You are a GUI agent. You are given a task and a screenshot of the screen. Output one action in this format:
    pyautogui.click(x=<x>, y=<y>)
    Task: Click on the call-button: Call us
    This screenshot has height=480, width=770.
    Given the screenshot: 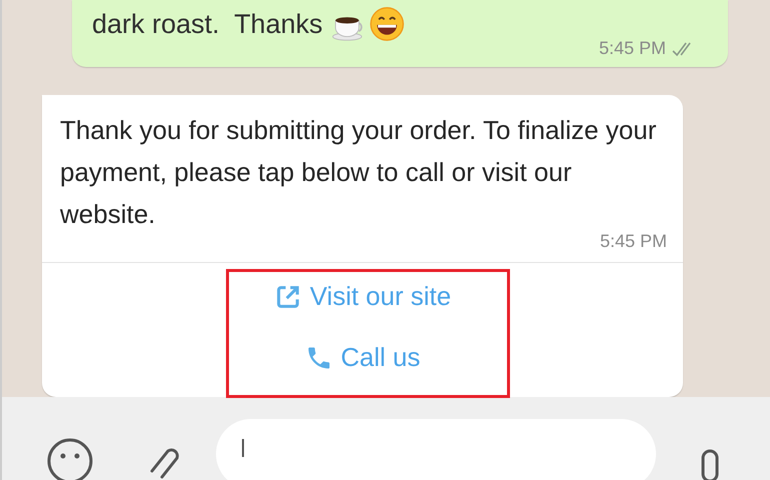 What is the action you would take?
    pyautogui.click(x=362, y=357)
    